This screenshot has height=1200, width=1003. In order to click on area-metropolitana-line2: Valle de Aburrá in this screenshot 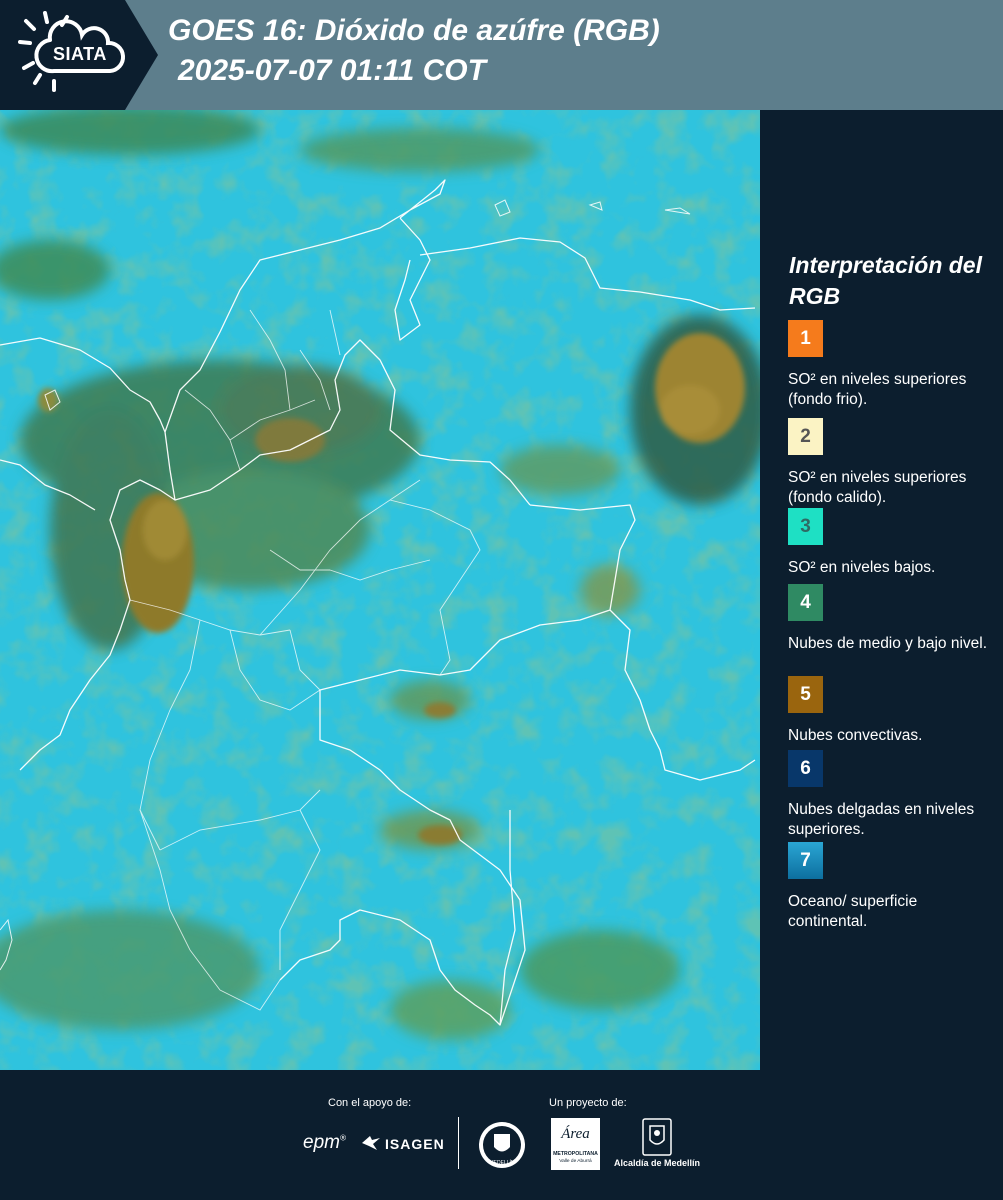, I will do `click(575, 1161)`.